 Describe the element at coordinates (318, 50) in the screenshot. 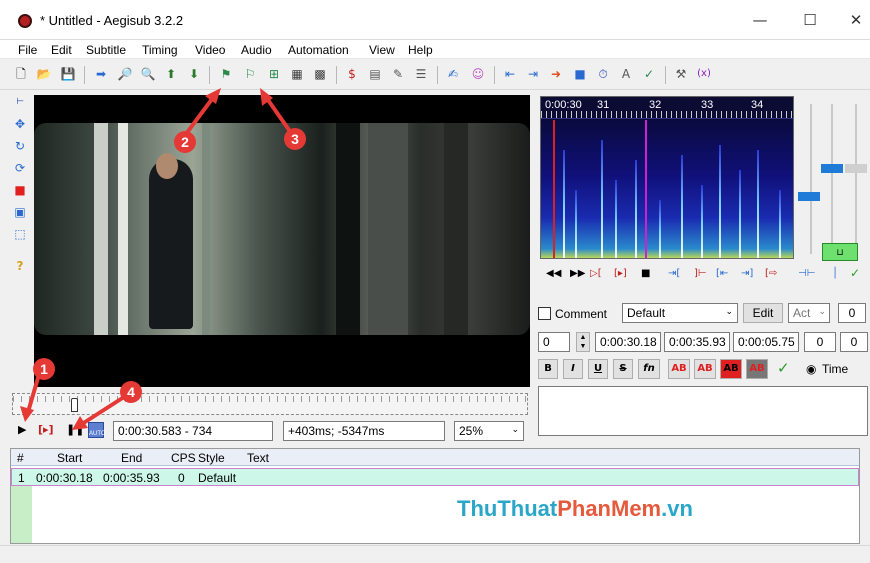

I see `menu-automation: Automation` at that location.